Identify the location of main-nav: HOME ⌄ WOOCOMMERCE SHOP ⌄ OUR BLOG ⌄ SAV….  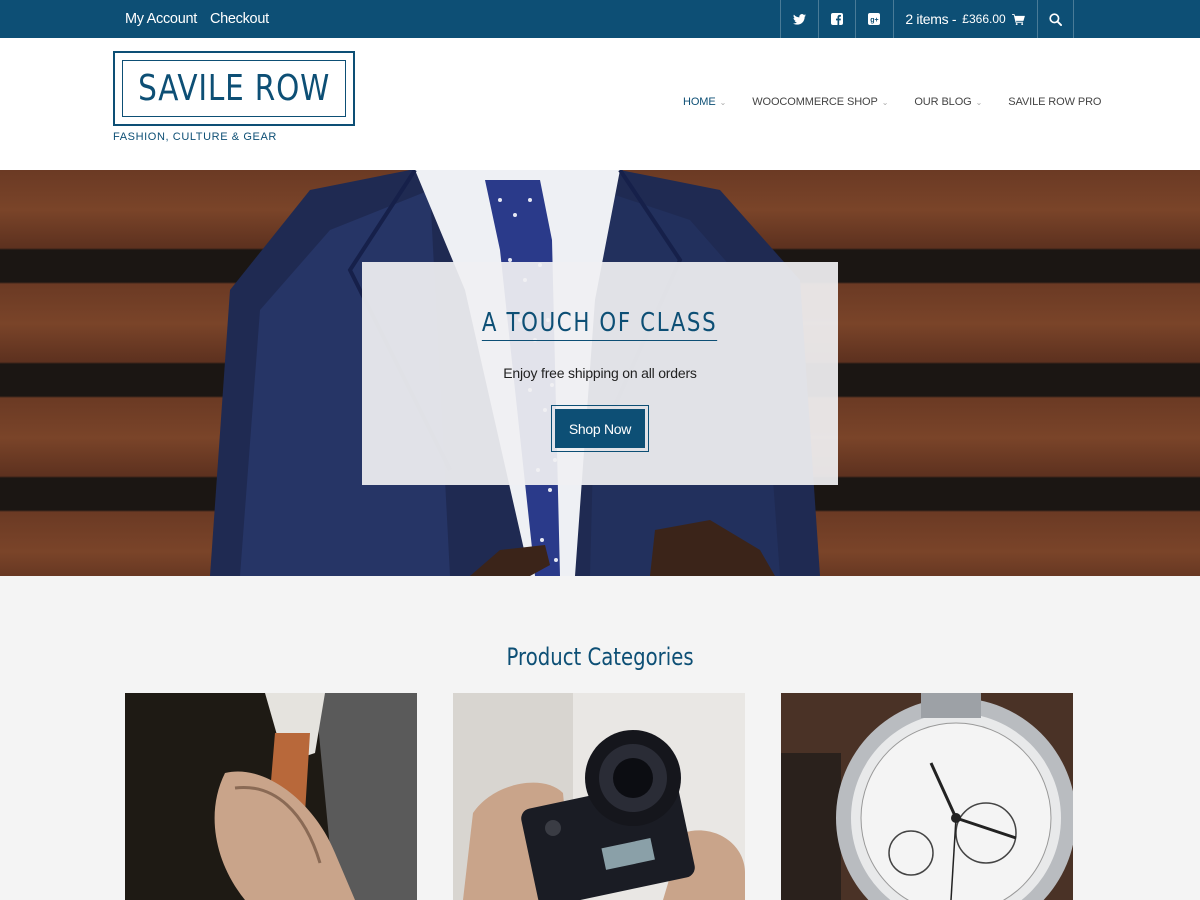
(892, 102).